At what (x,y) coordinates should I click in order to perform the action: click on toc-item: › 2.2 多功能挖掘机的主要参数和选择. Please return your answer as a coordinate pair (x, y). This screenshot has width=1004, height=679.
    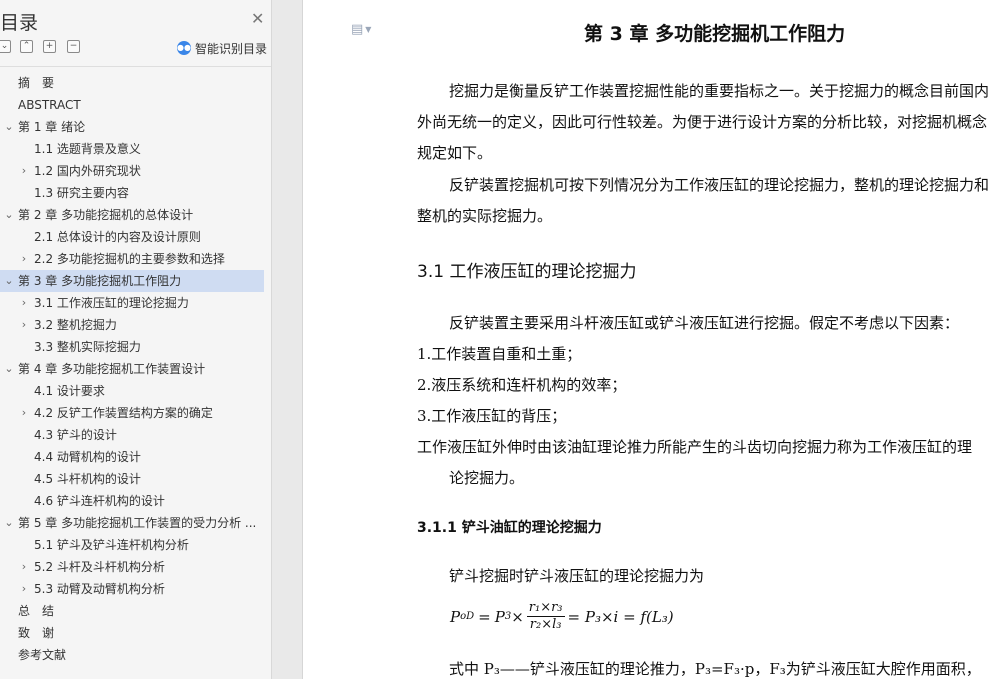
    Looking at the image, I should click on (135, 259).